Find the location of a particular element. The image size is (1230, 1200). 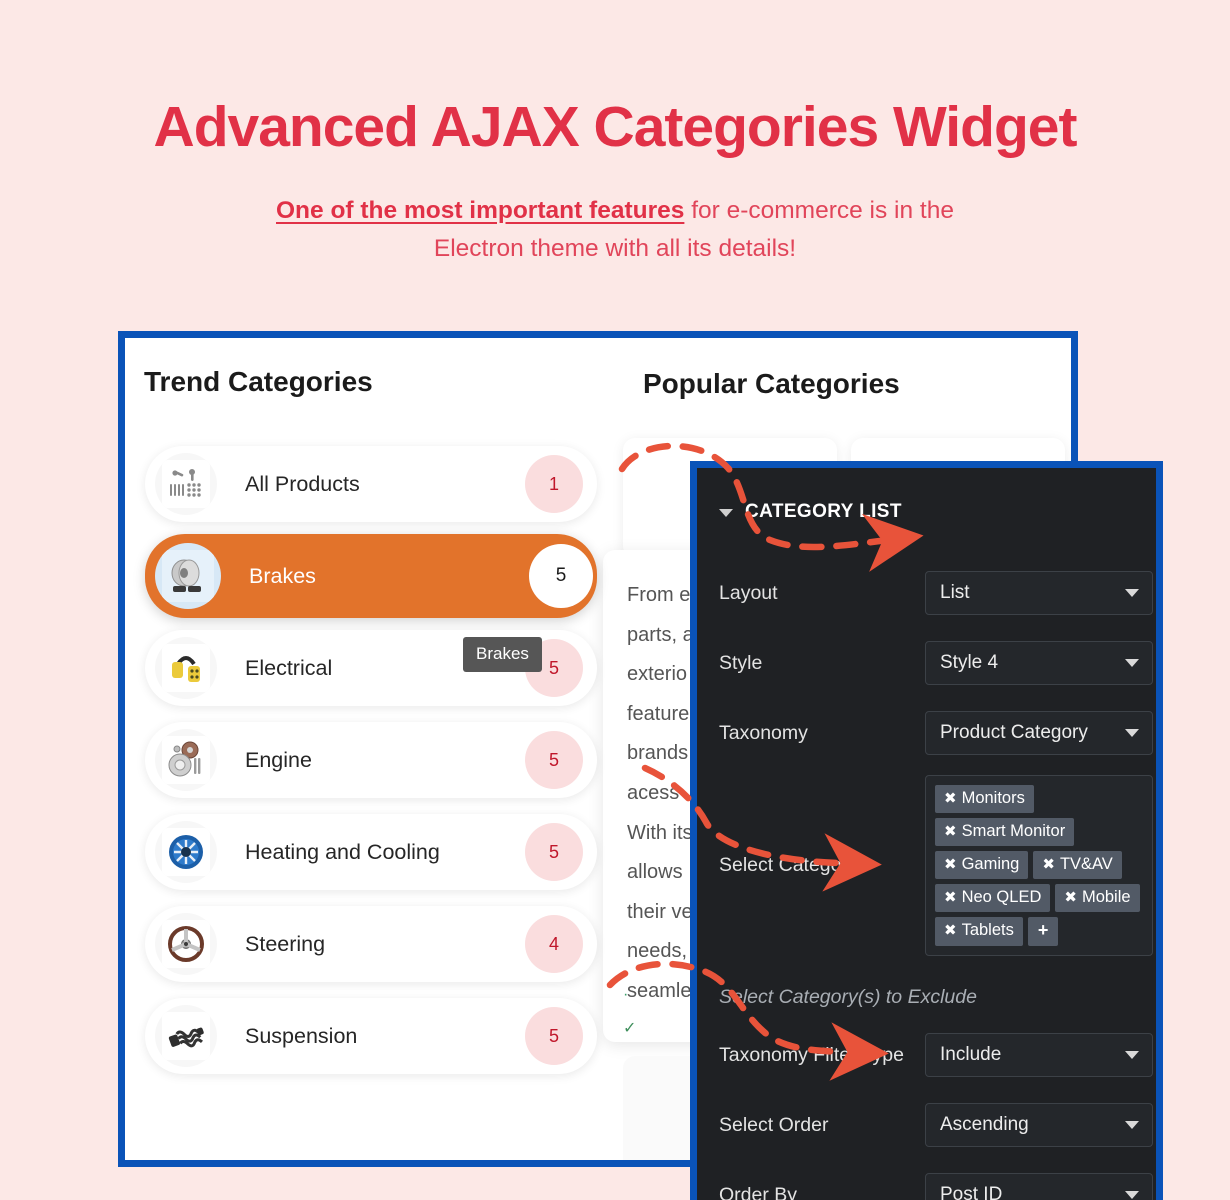

shock-absorber-icon is located at coordinates (186, 1036).